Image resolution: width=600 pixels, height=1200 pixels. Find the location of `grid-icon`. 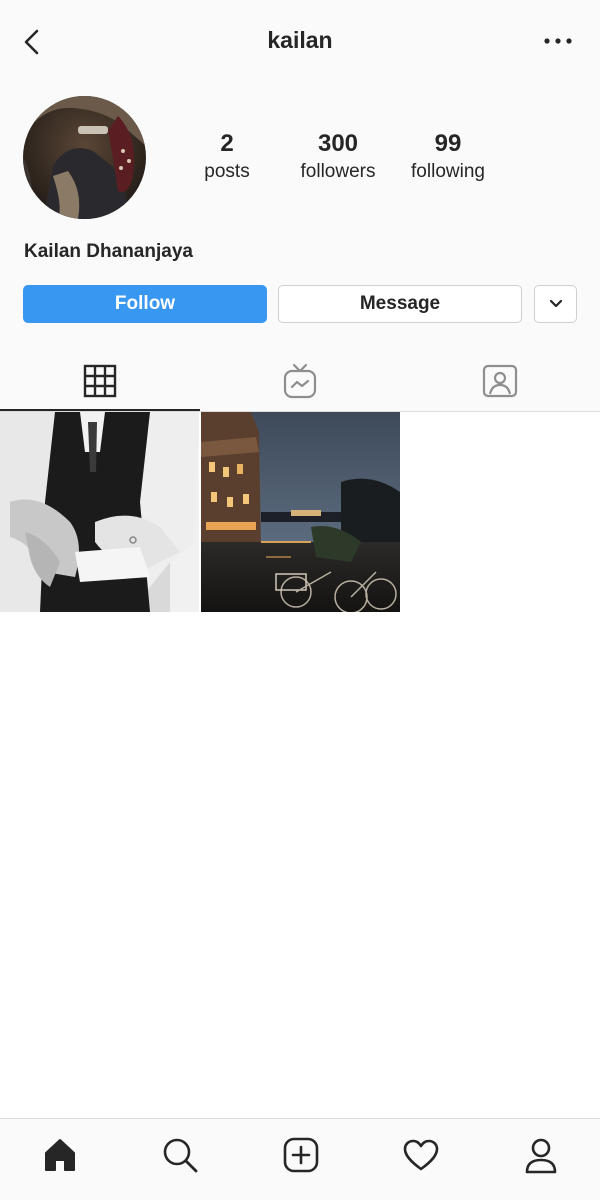

grid-icon is located at coordinates (100, 381).